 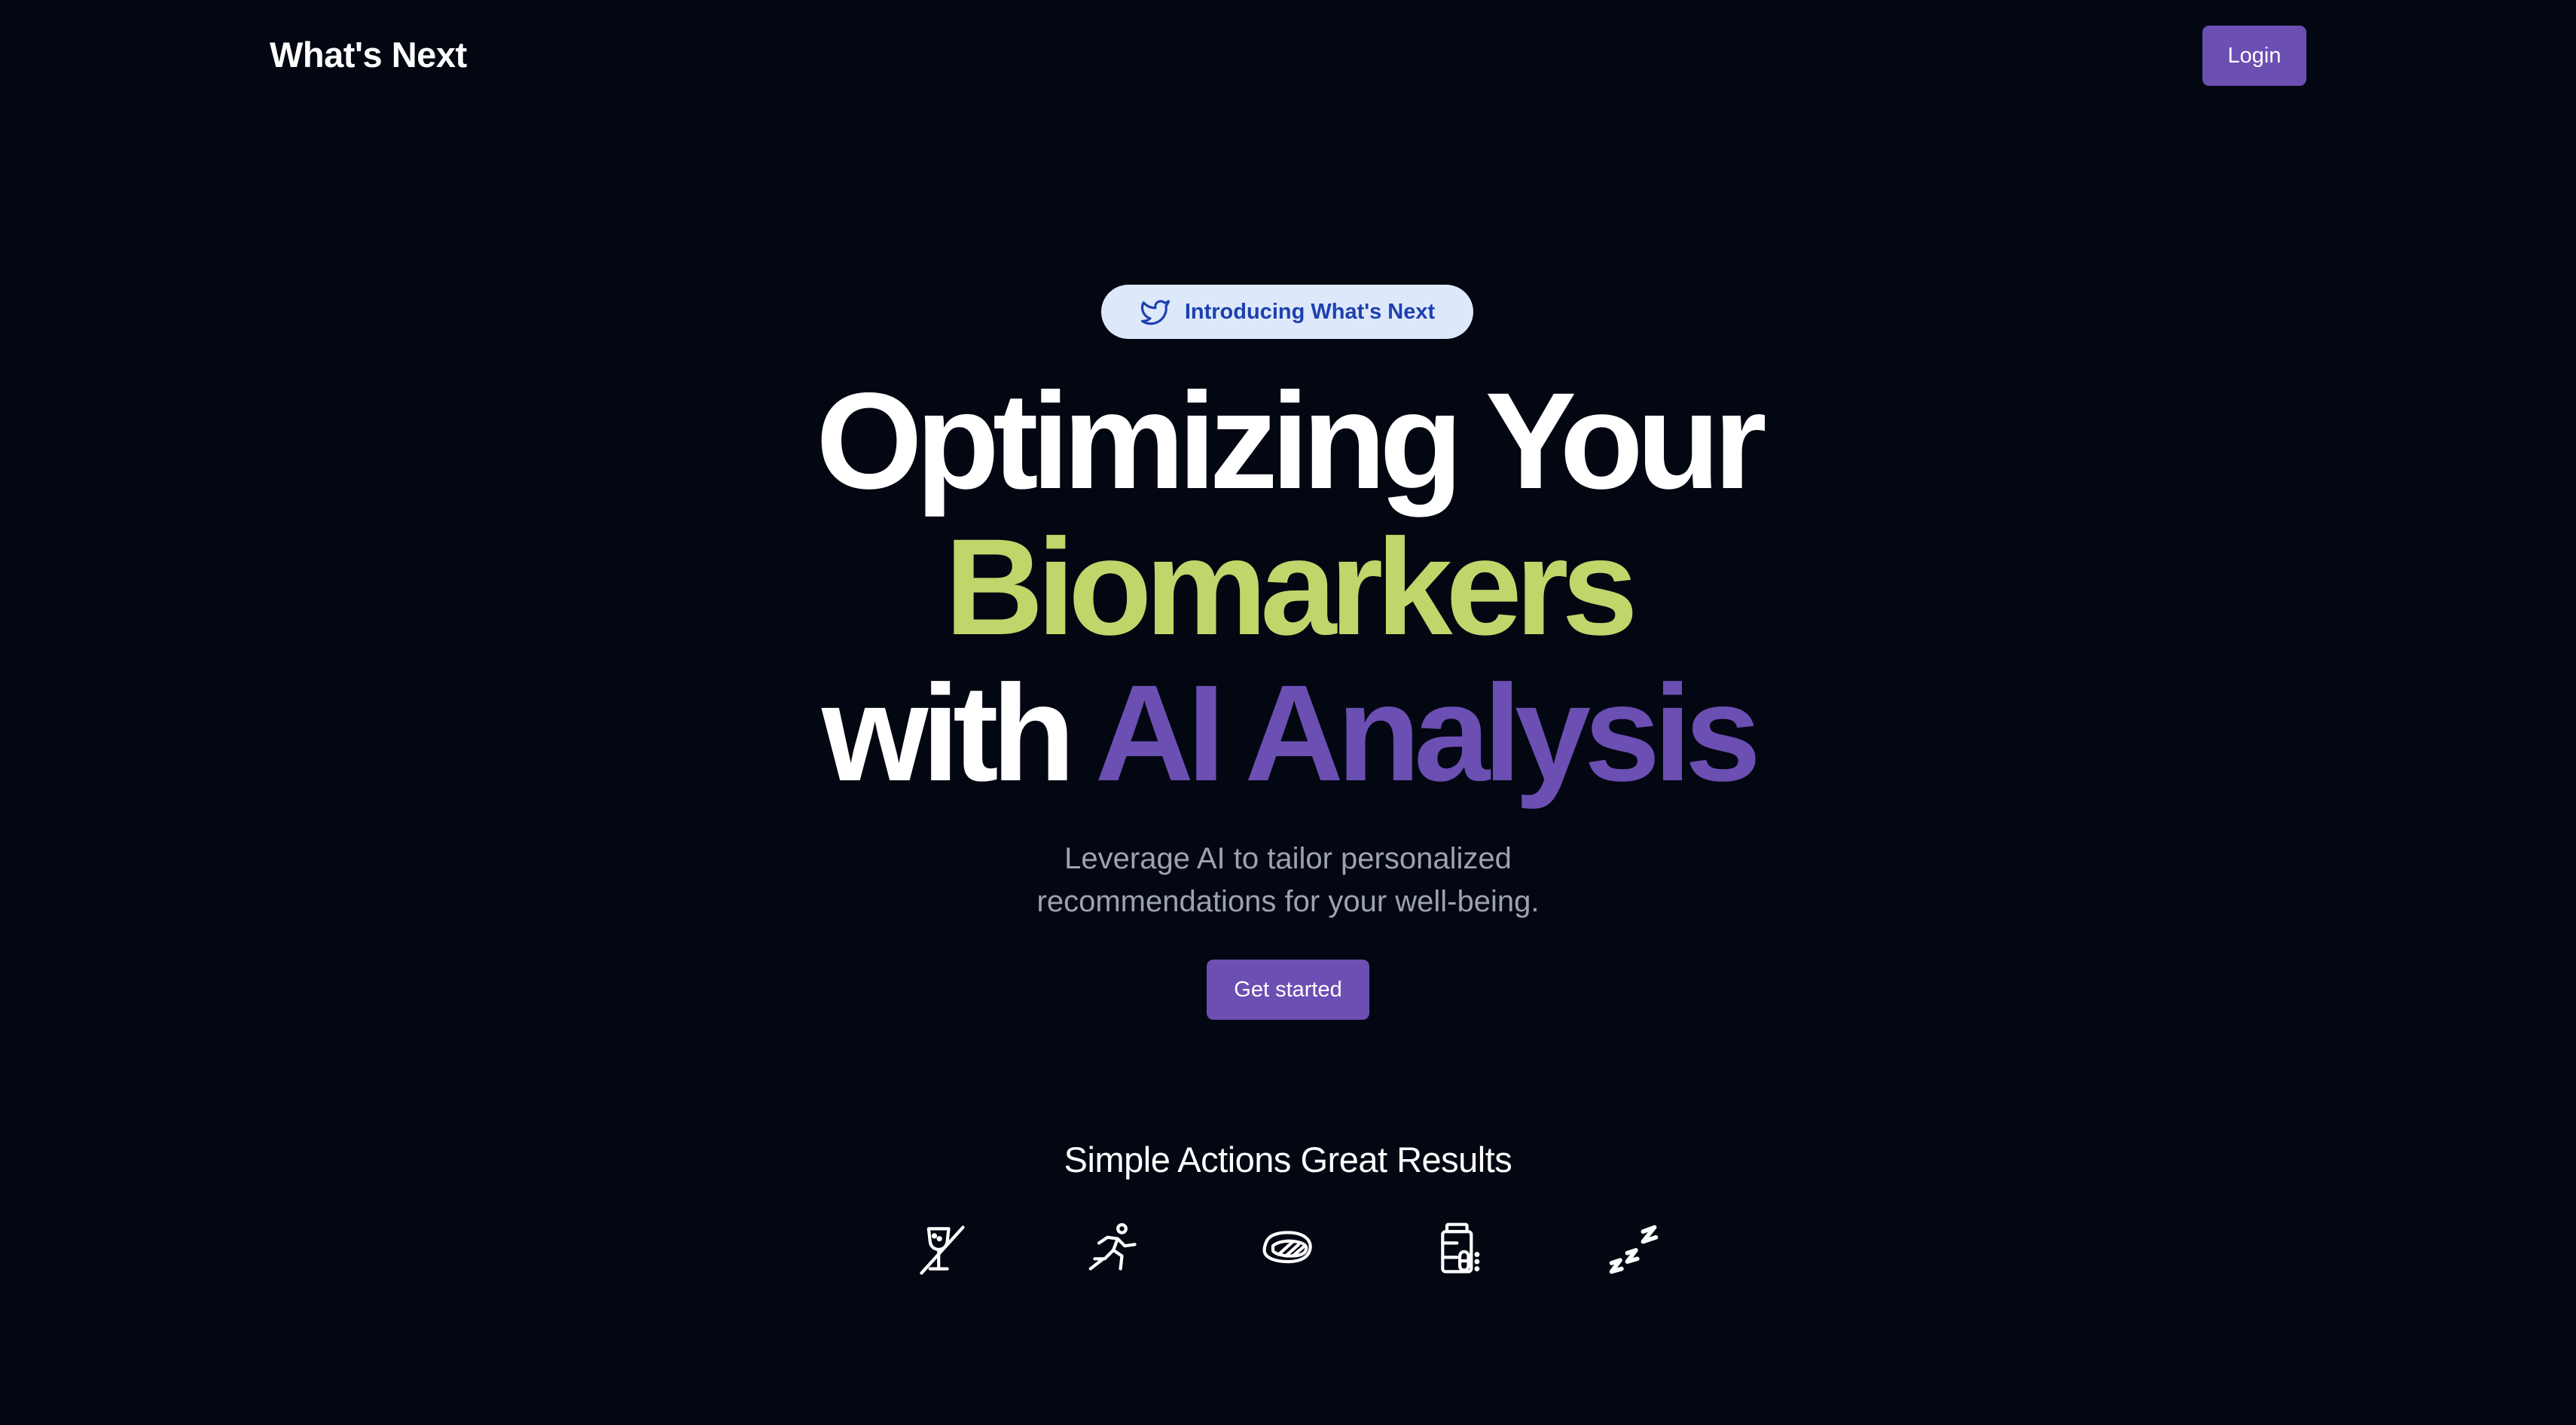 What do you see at coordinates (1288, 56) in the screenshot?
I see `site-header: What's Next Login` at bounding box center [1288, 56].